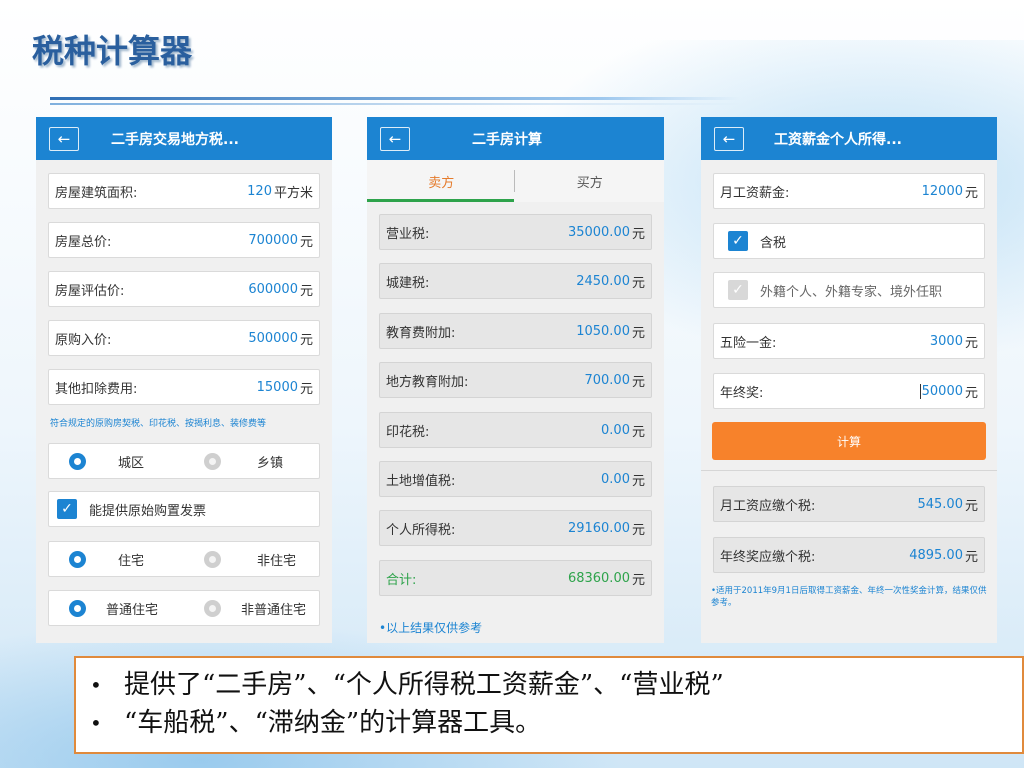  Describe the element at coordinates (116, 608) in the screenshot. I see `radio-ordinary-residence: 普通住宅` at that location.